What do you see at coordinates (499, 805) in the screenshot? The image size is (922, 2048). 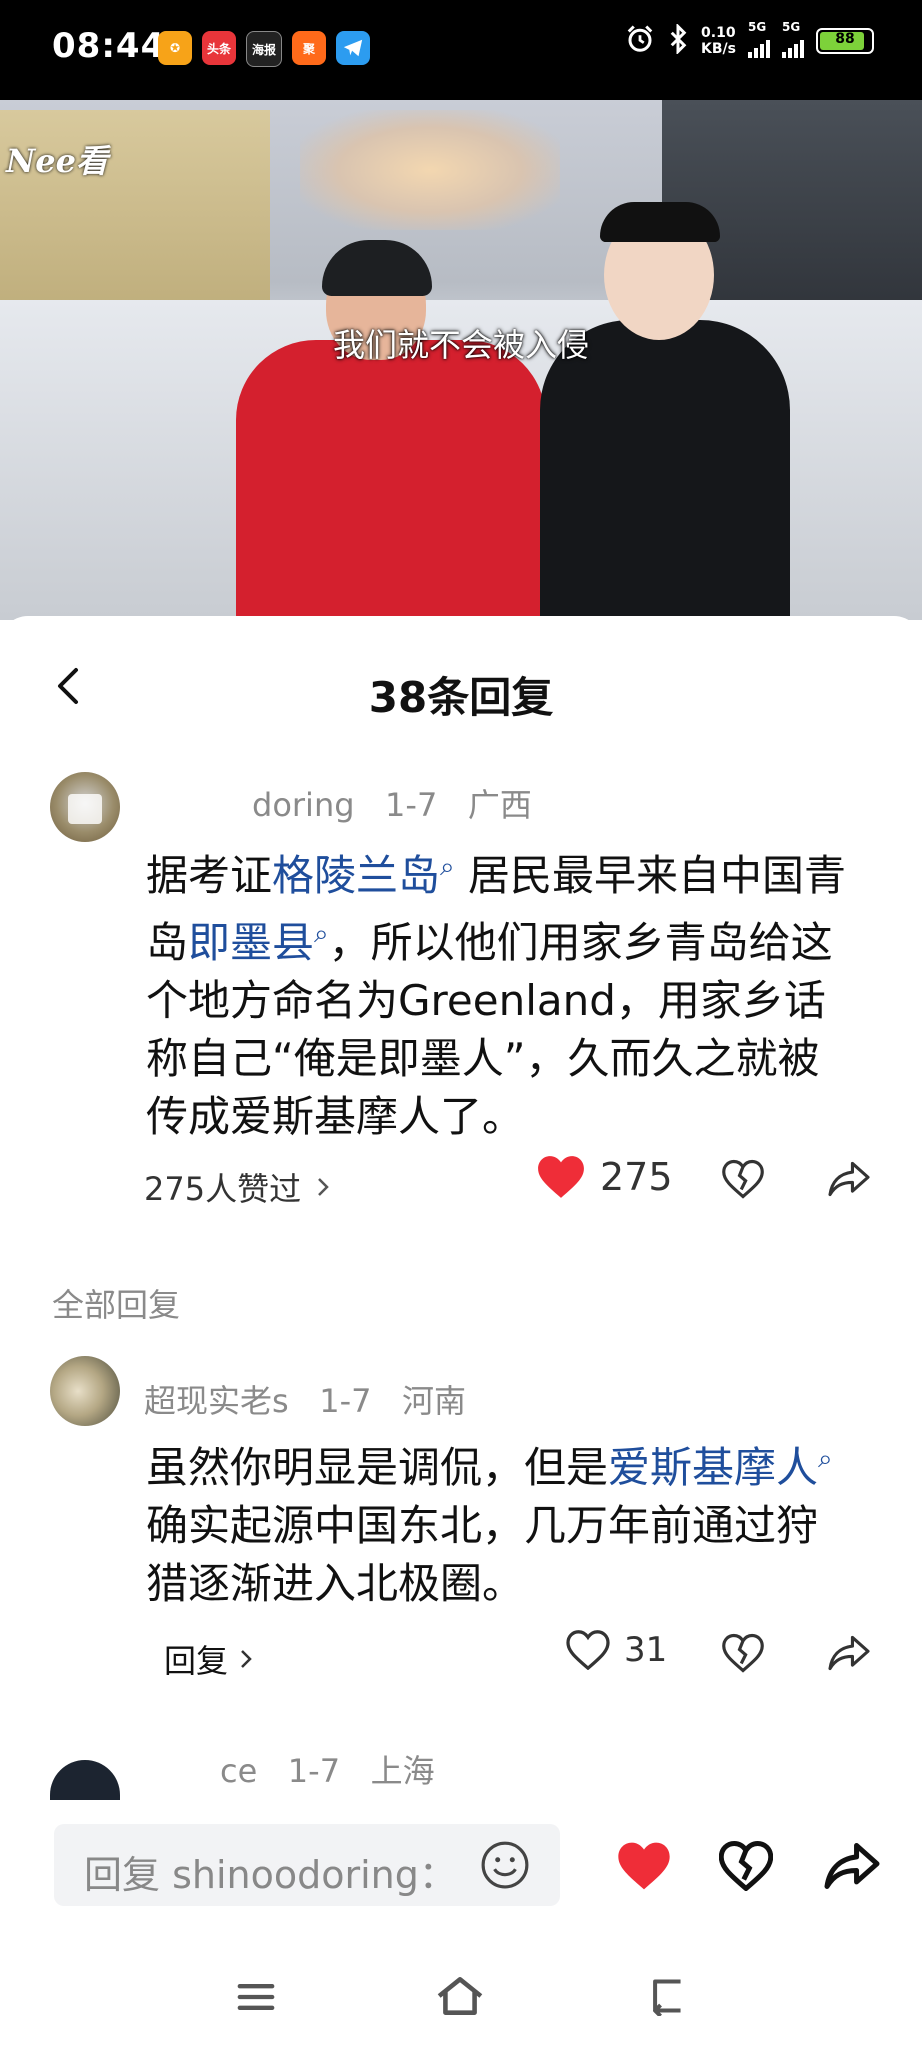 I see `comment-location: 广西` at bounding box center [499, 805].